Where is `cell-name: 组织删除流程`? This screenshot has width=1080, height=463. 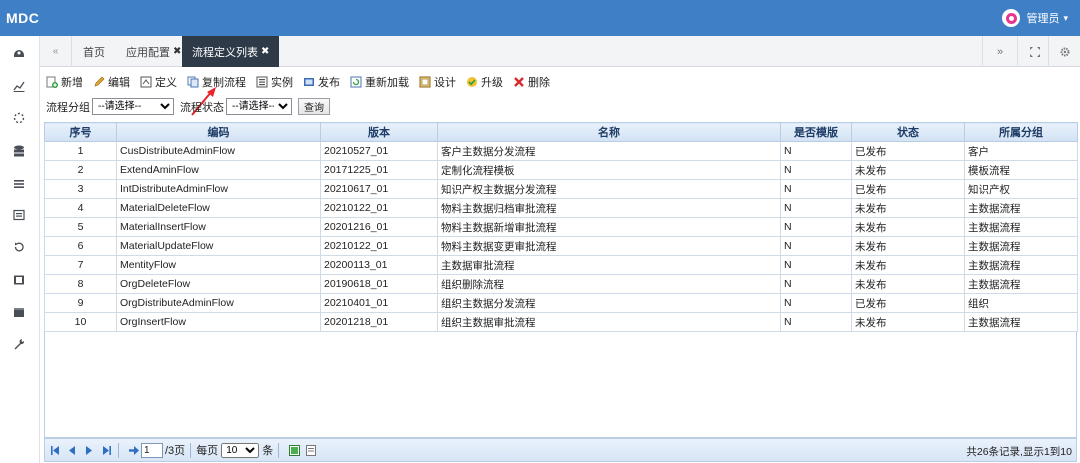 cell-name: 组织删除流程 is located at coordinates (609, 284).